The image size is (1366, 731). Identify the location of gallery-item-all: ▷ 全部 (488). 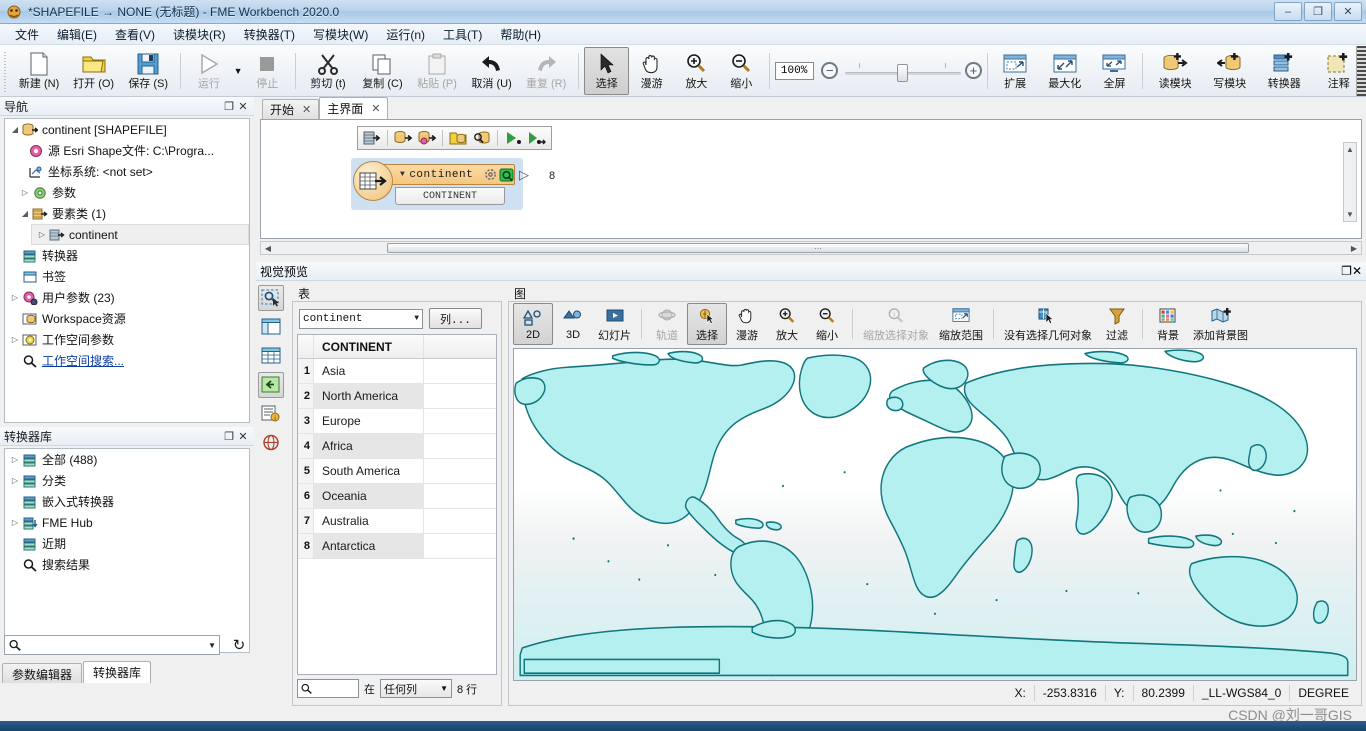
(127, 459).